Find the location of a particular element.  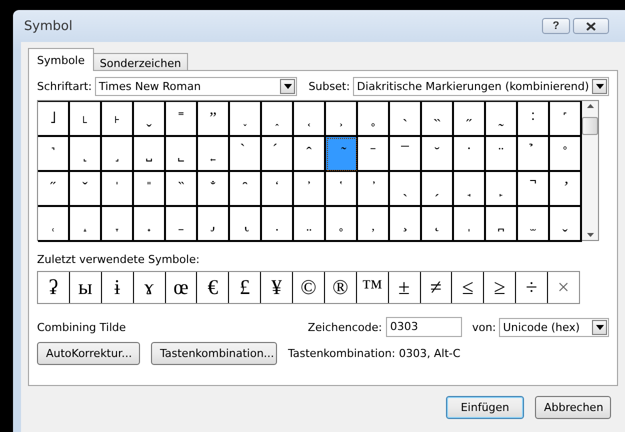

symbol-cell: ˻ is located at coordinates (86, 154).